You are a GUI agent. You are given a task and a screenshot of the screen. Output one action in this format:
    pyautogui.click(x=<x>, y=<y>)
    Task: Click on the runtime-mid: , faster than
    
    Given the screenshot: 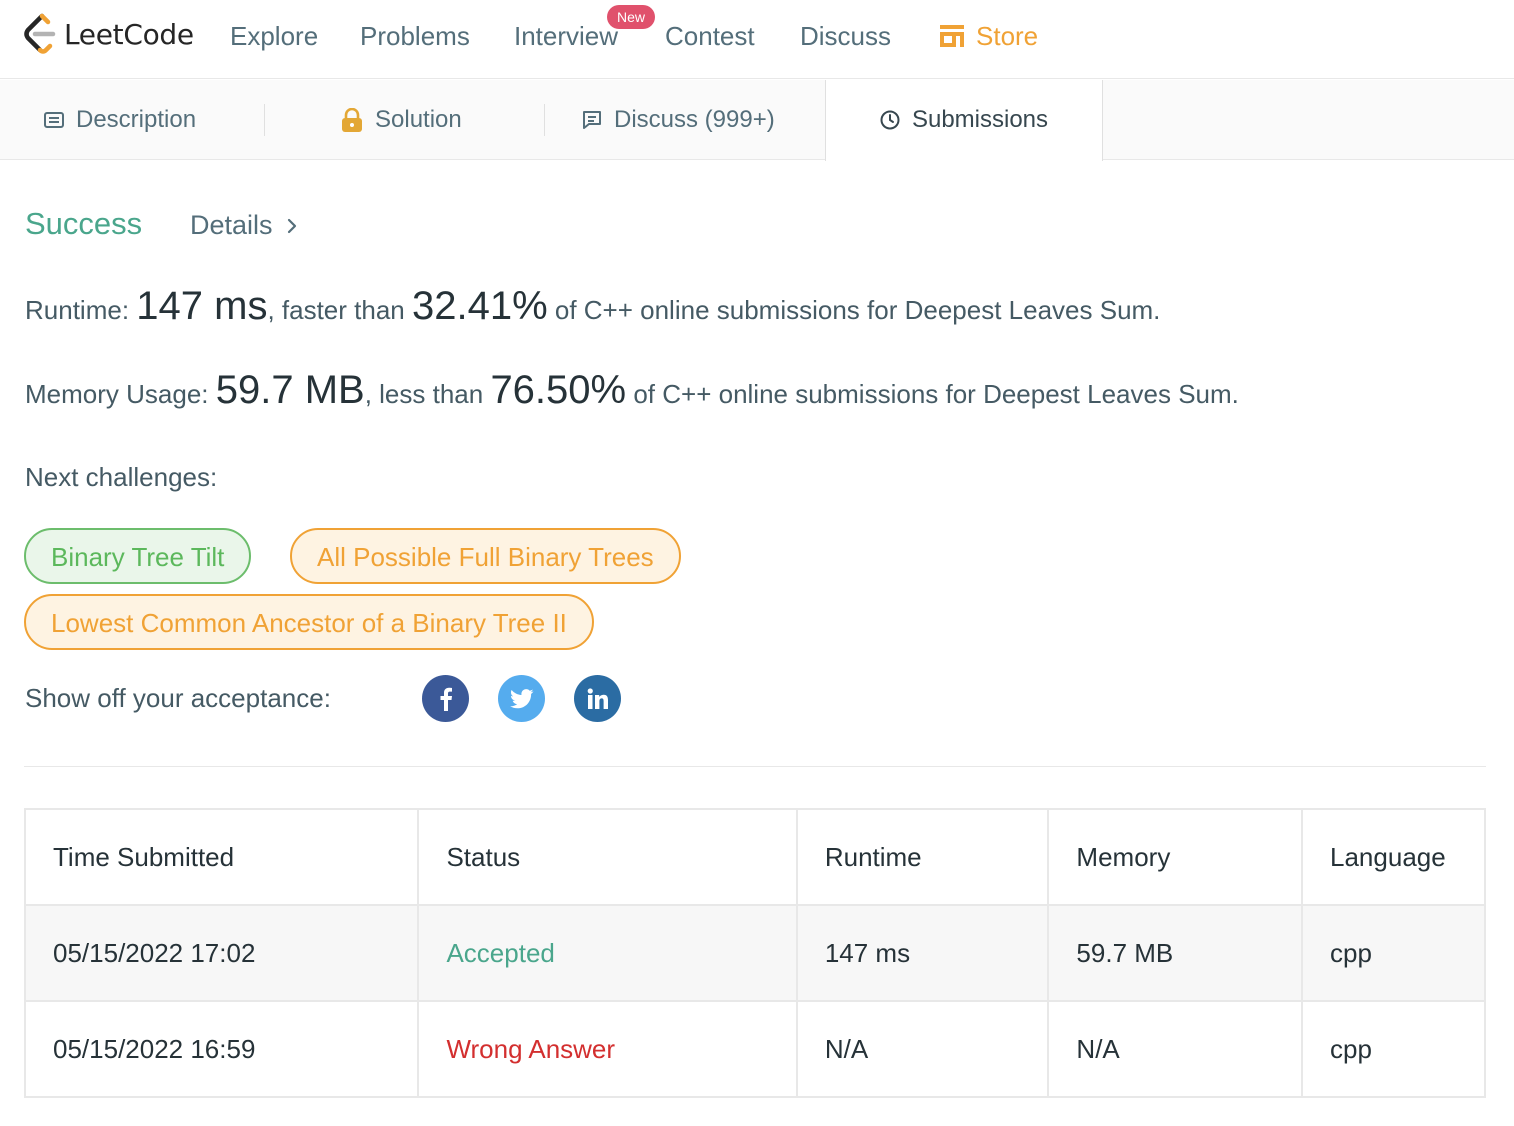 What is the action you would take?
    pyautogui.click(x=339, y=310)
    